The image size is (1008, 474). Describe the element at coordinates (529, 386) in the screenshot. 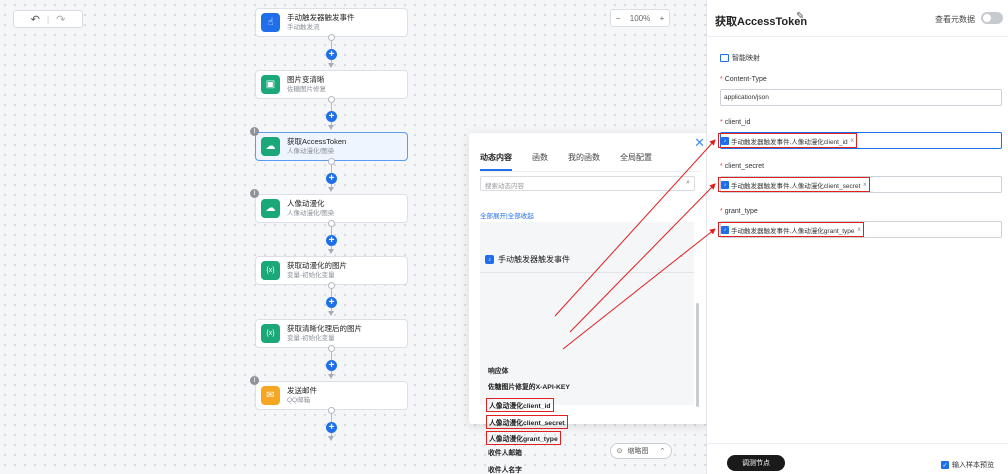

I see `dynamic-content-item: 佐糖图片修复的X-API-KEY` at that location.